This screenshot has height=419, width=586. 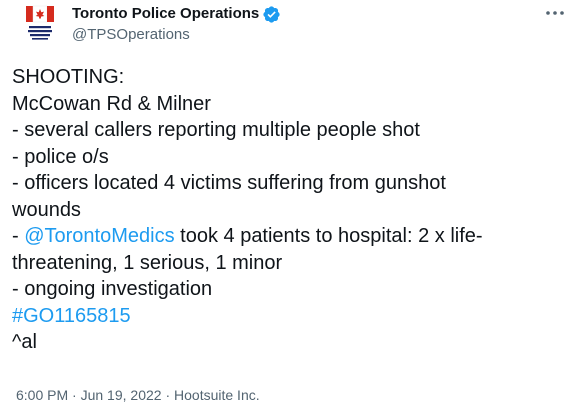 I want to click on avatar, so click(x=40, y=24).